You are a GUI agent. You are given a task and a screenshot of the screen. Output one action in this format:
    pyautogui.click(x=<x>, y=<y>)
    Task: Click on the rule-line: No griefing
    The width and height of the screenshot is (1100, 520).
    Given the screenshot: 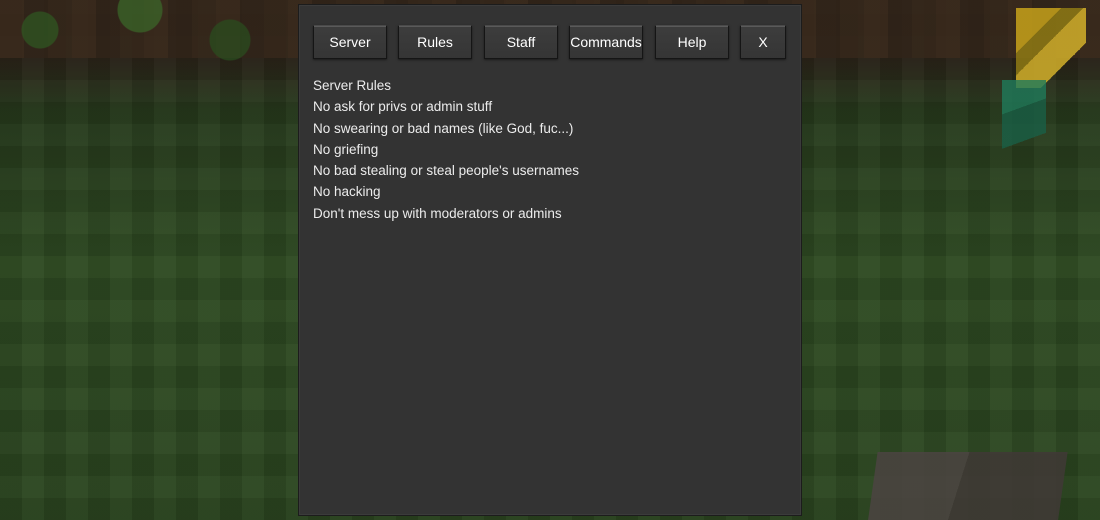 What is the action you would take?
    pyautogui.click(x=346, y=149)
    